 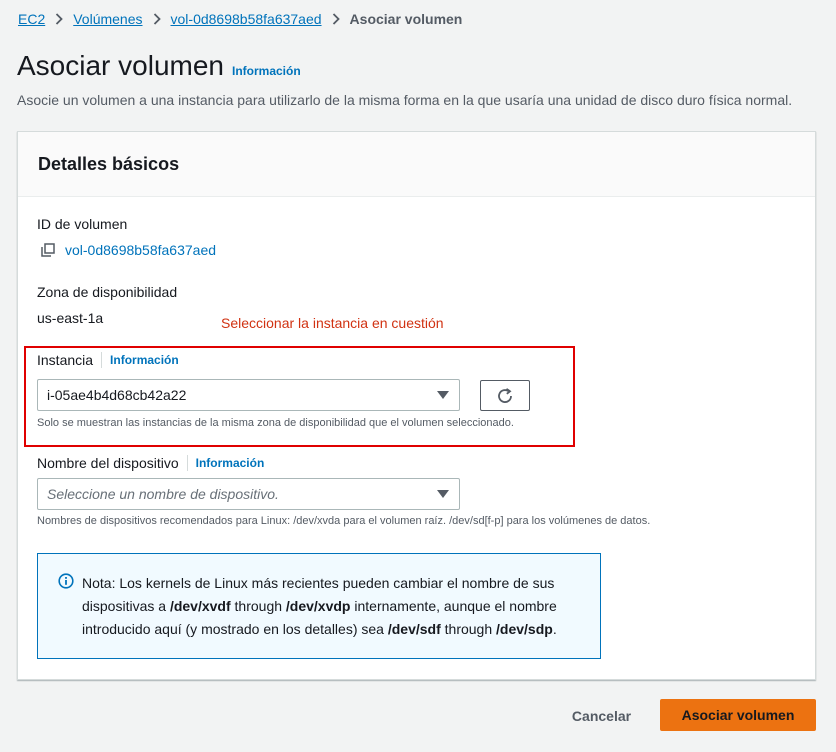 What do you see at coordinates (414, 629) in the screenshot?
I see `alert-path-sdf: /dev/sdf` at bounding box center [414, 629].